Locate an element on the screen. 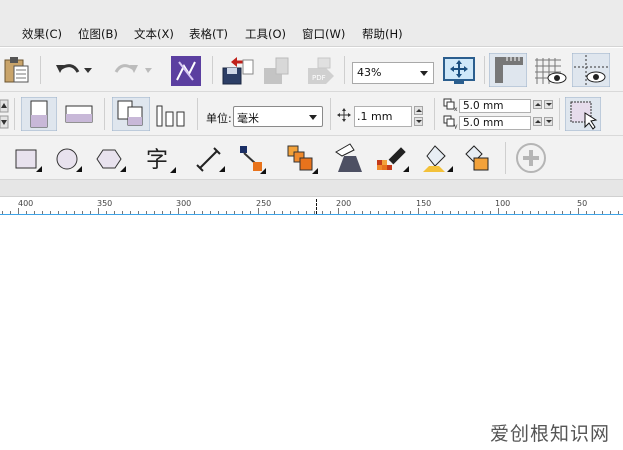 The width and height of the screenshot is (623, 450). duplicate-y-decrease-button is located at coordinates (548, 121).